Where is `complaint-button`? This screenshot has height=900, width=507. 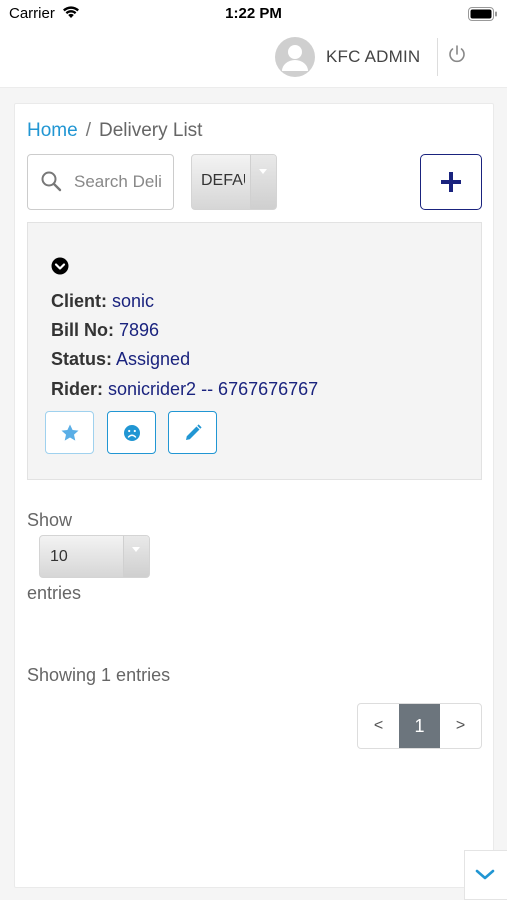 complaint-button is located at coordinates (131, 432).